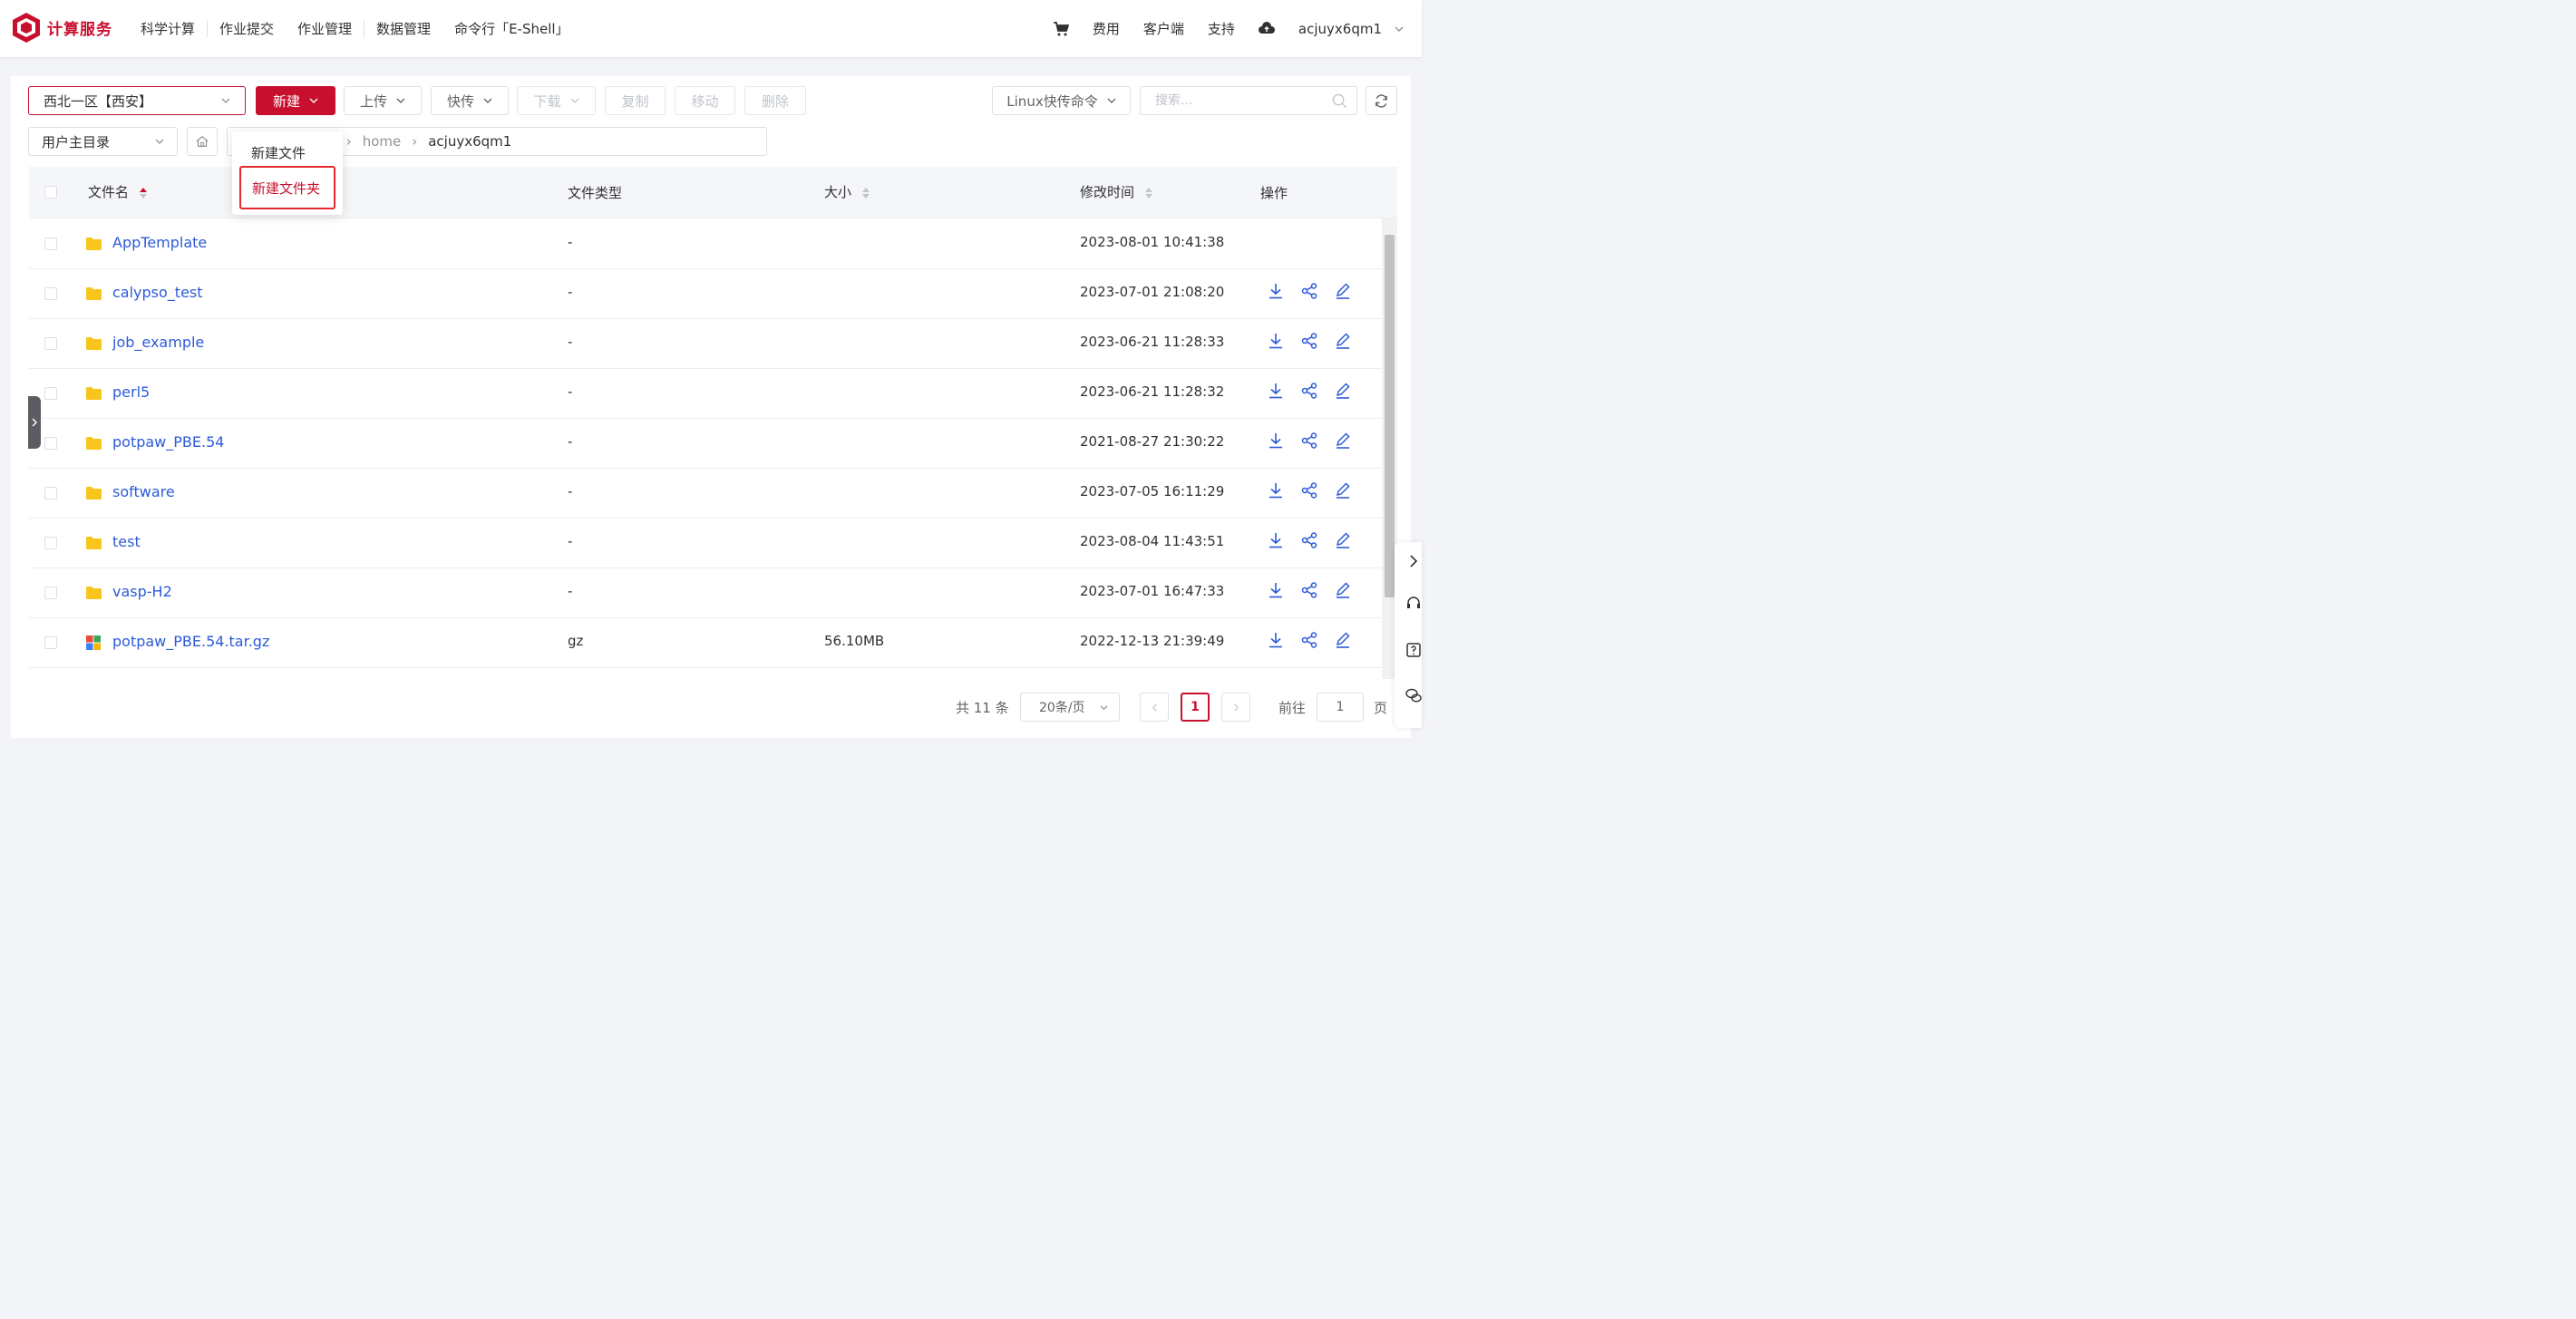  I want to click on table-row: calypso_test - 2023-07-01 21:08:20, so click(706, 293).